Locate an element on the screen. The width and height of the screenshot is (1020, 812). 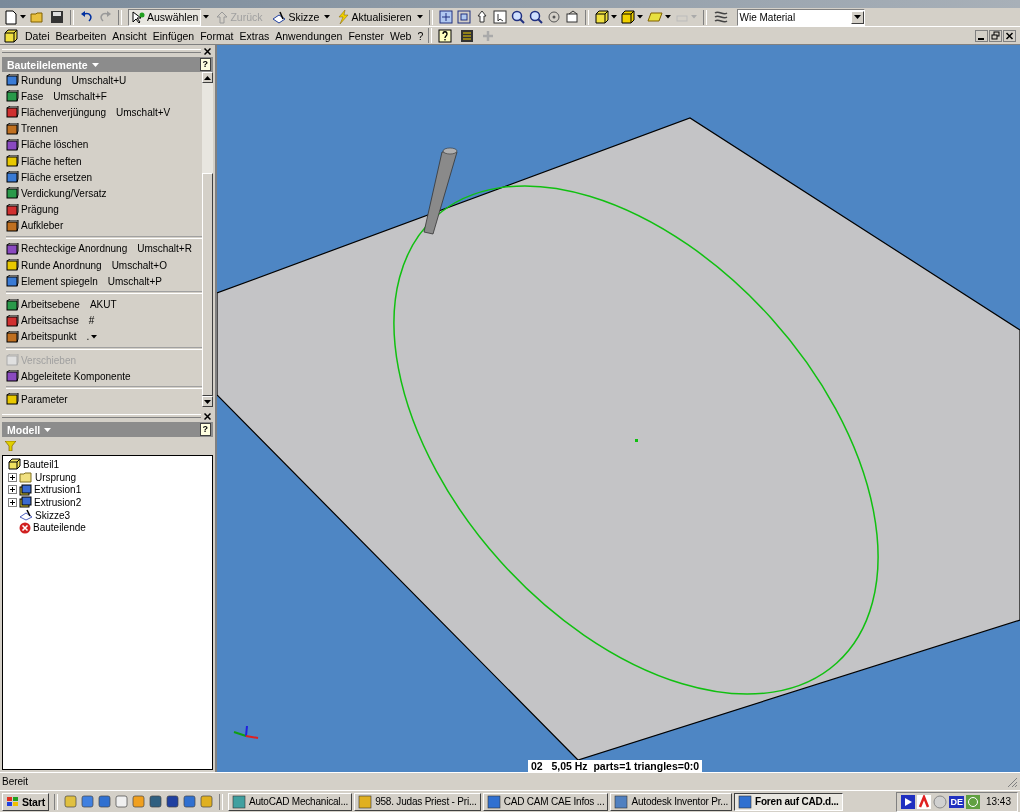
menu-item: ? is located at coordinates (420, 35).